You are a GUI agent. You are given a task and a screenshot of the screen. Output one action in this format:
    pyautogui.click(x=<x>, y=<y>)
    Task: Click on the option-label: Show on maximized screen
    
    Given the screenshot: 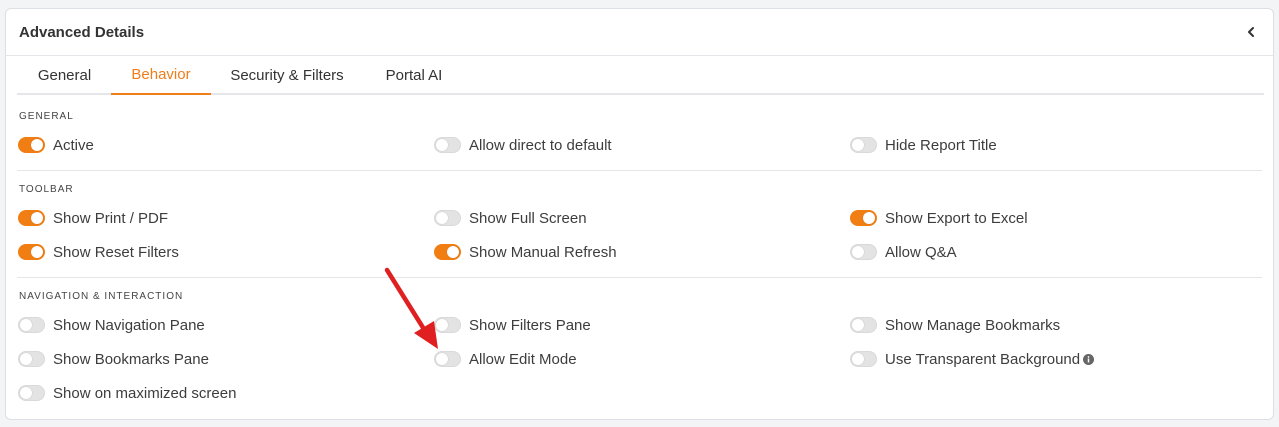 What is the action you would take?
    pyautogui.click(x=145, y=393)
    